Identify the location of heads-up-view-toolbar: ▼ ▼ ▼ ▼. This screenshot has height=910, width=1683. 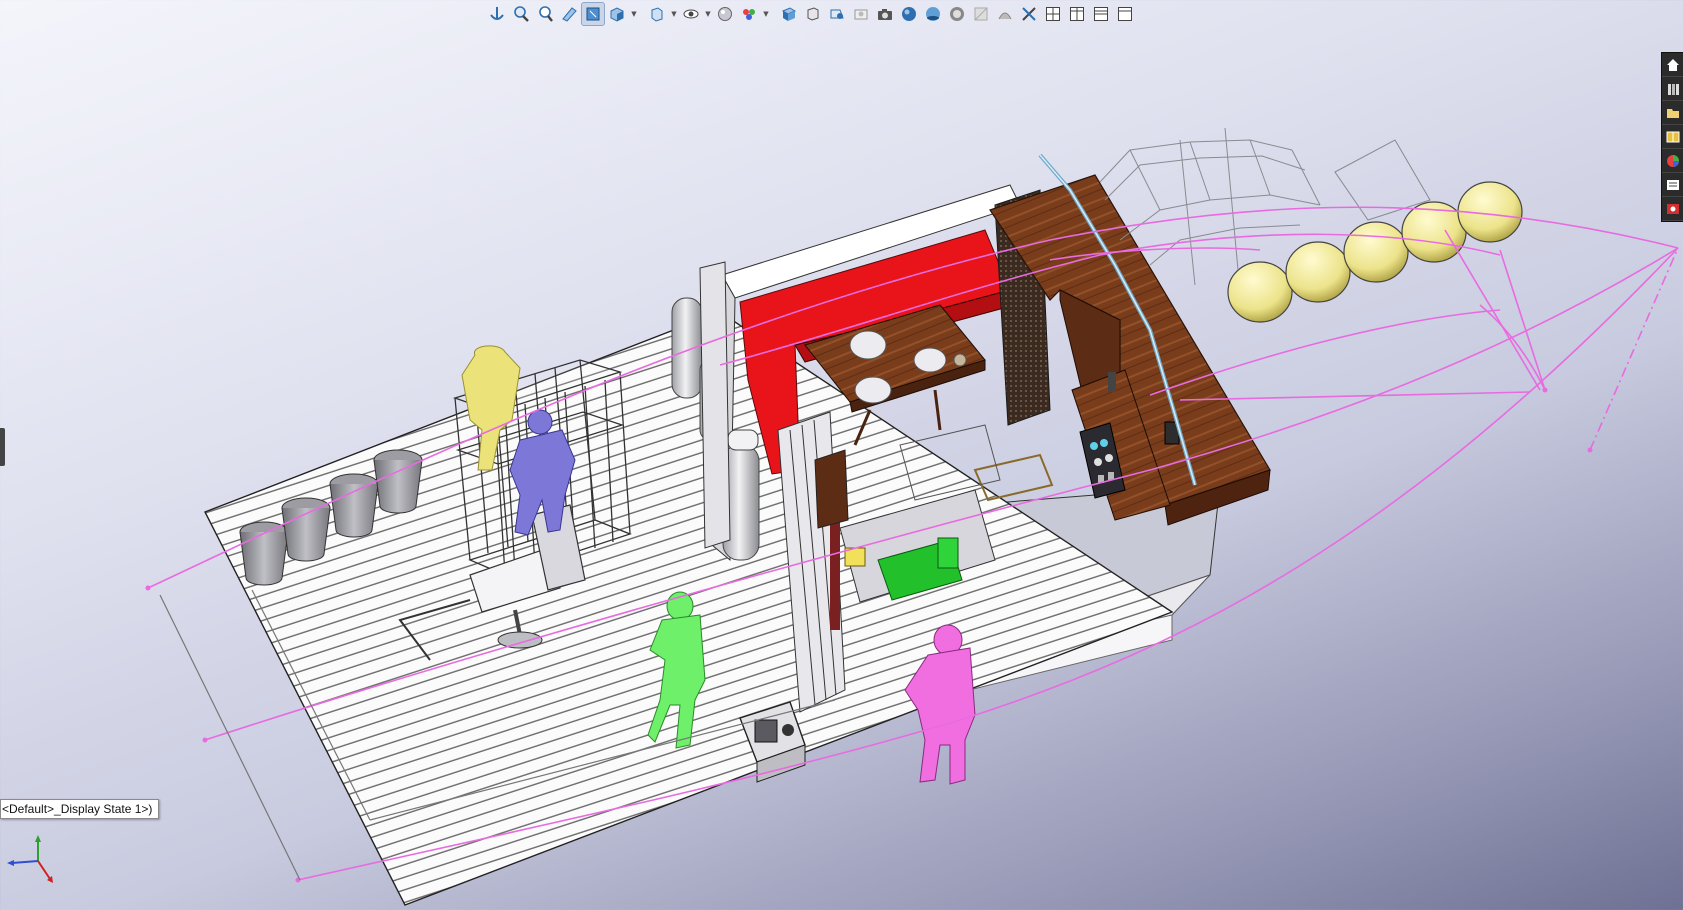
(811, 14).